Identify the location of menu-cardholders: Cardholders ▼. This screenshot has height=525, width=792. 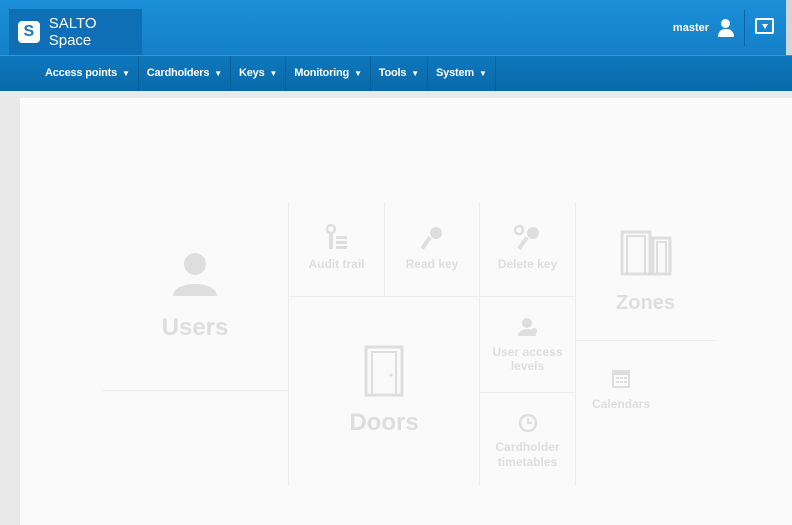
(185, 73).